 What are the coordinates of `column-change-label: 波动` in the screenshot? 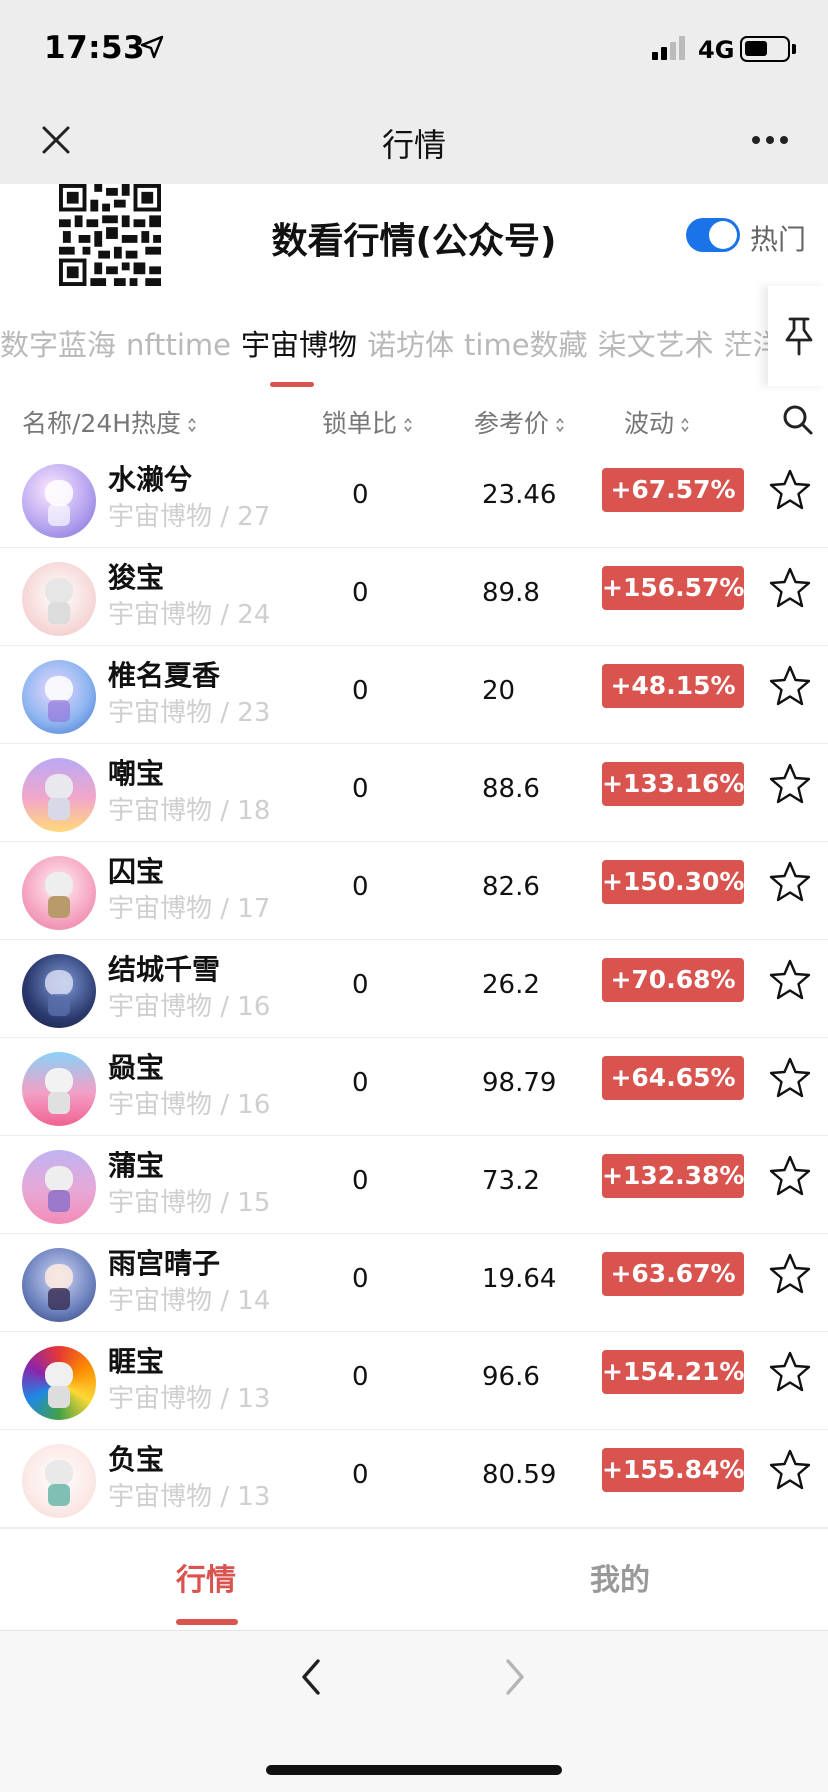 It's located at (649, 423).